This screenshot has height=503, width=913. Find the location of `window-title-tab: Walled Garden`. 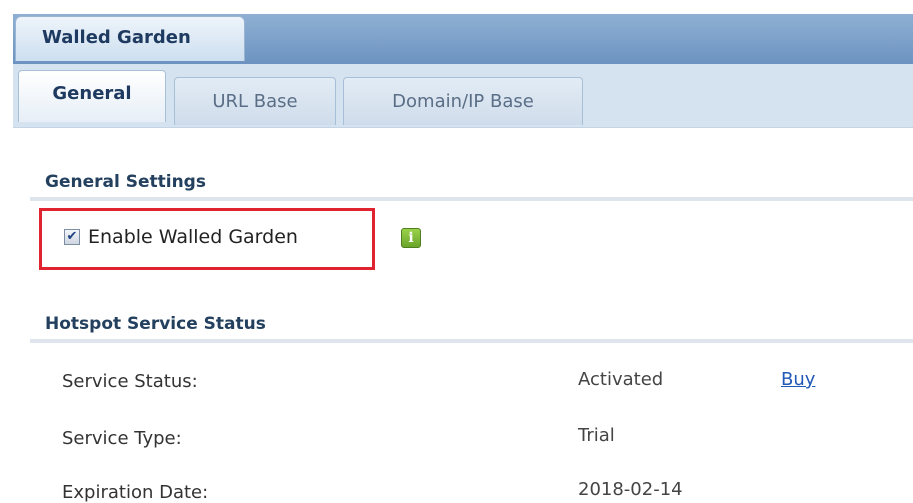

window-title-tab: Walled Garden is located at coordinates (130, 38).